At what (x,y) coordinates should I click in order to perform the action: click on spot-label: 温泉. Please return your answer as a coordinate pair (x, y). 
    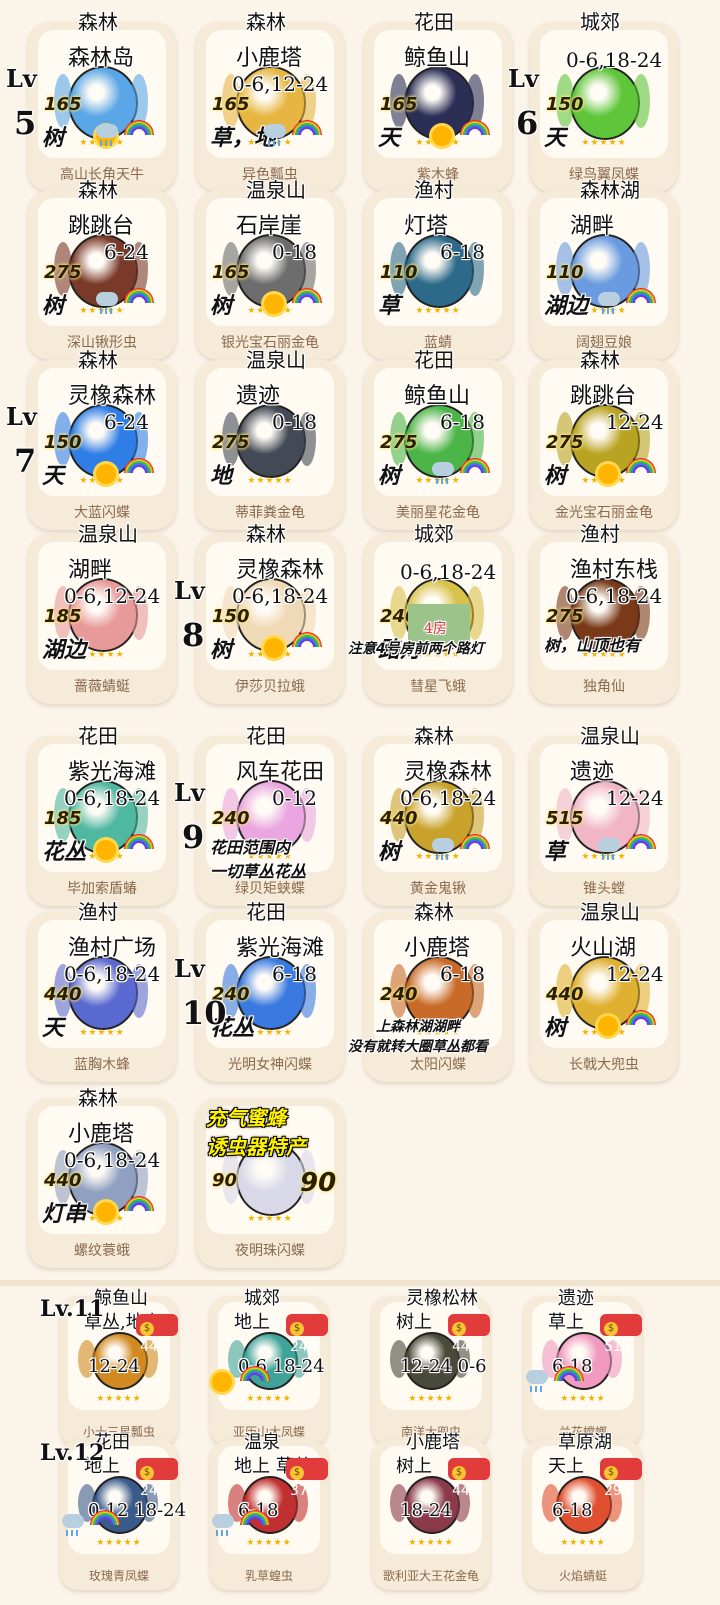
    Looking at the image, I should click on (262, 1442).